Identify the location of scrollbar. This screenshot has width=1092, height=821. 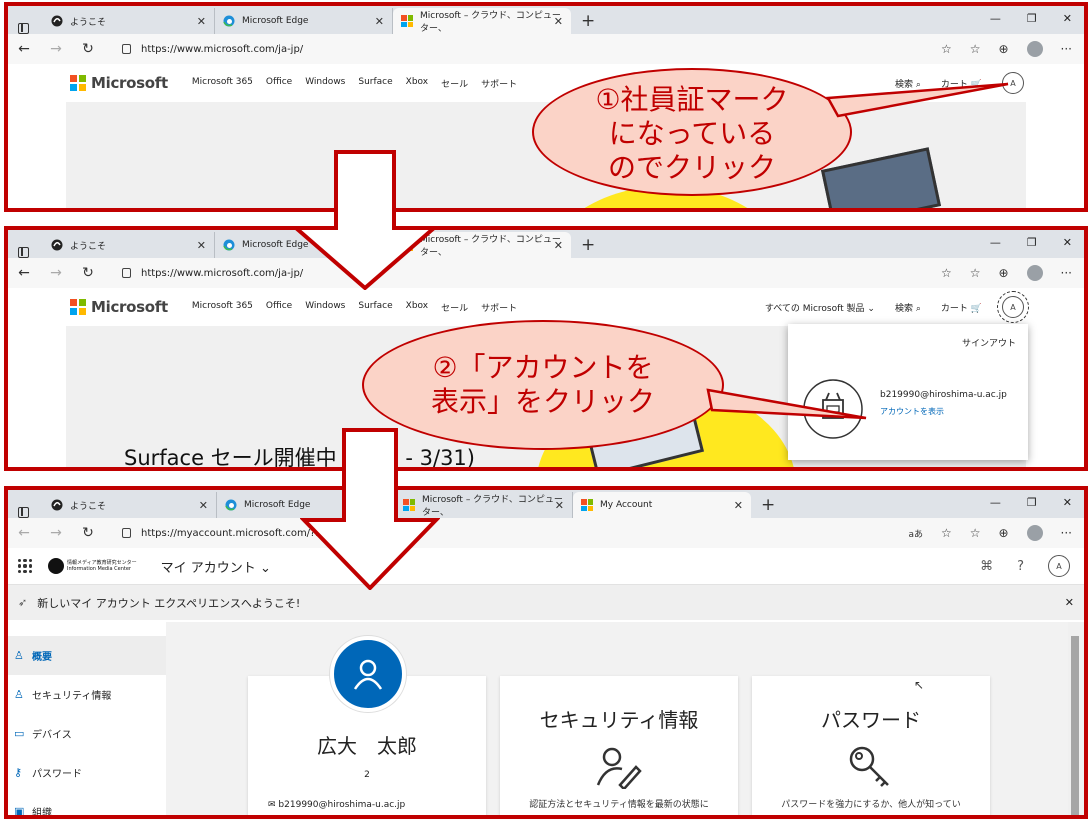
(1076, 718).